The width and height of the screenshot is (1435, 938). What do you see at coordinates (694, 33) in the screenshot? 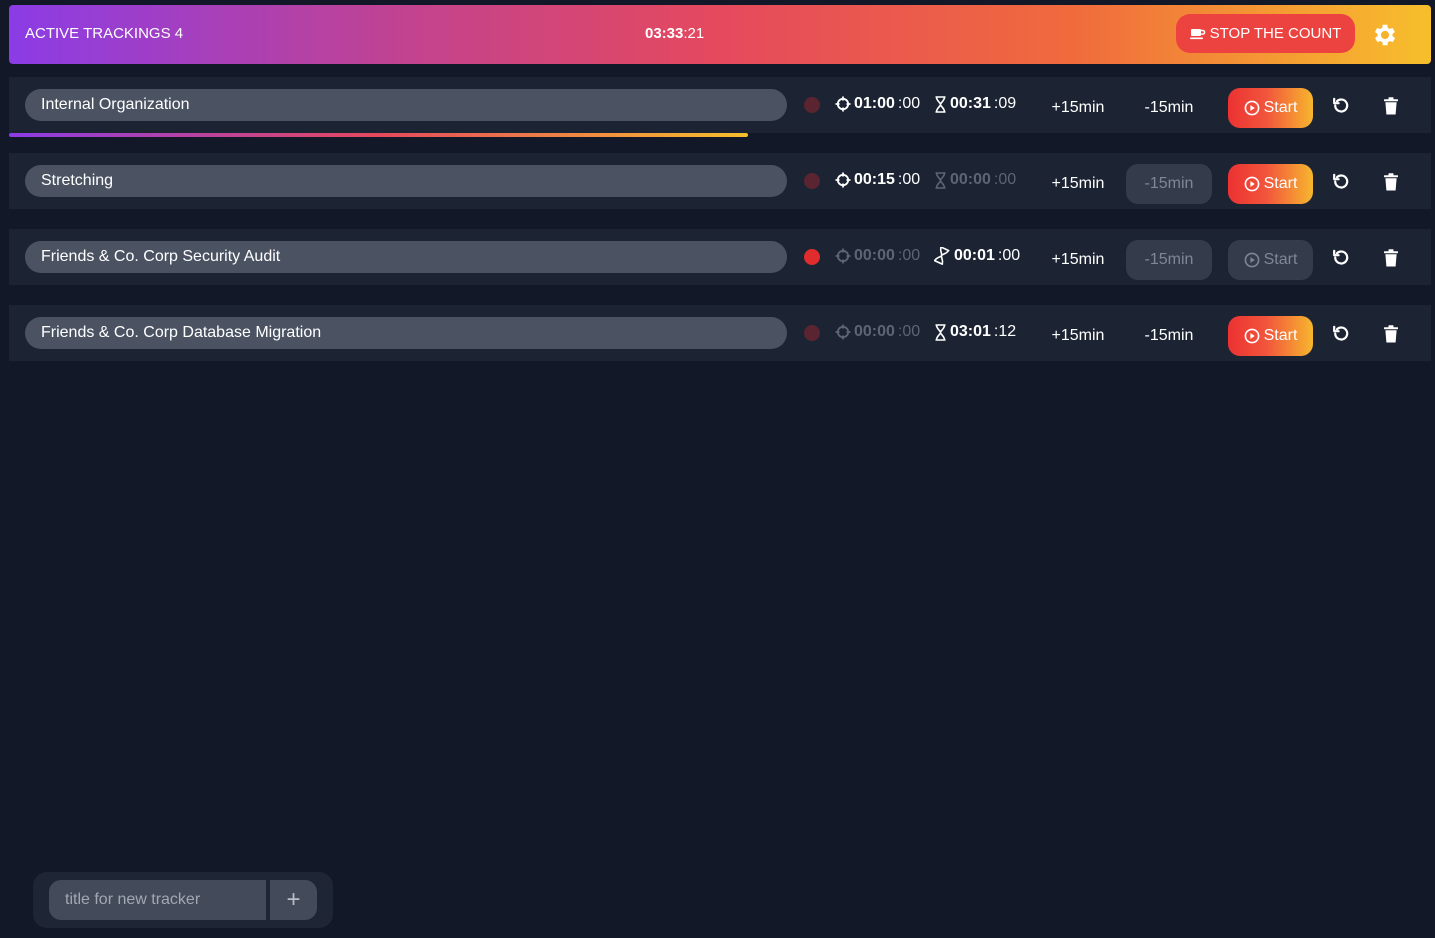
I see `total-clock-seconds: :21` at bounding box center [694, 33].